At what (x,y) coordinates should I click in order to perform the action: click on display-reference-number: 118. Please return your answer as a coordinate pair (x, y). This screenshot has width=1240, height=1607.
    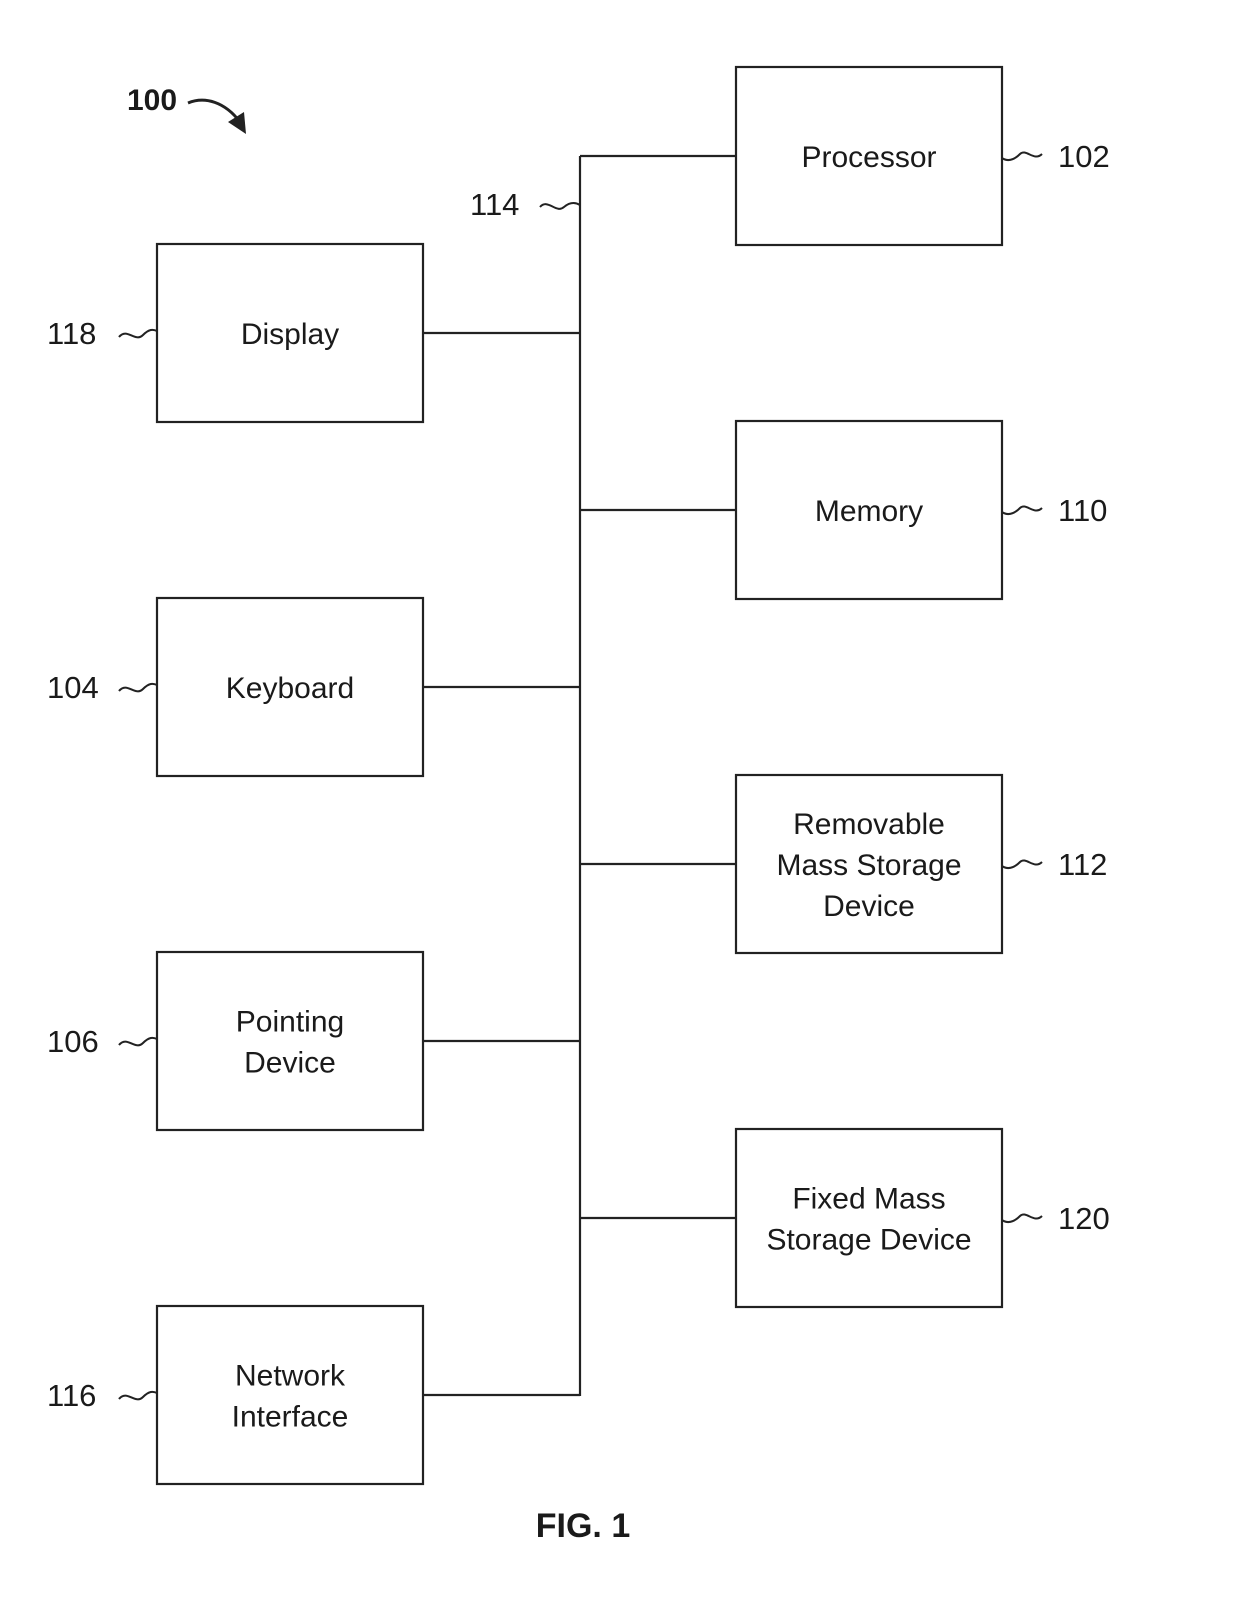
    Looking at the image, I should click on (71, 333).